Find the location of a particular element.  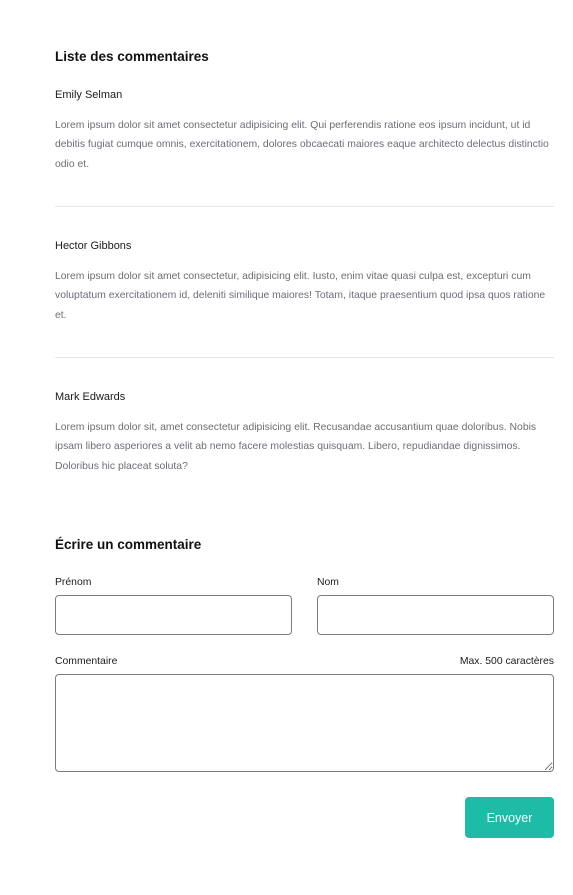

comment-author: Emily Selman is located at coordinates (89, 95).